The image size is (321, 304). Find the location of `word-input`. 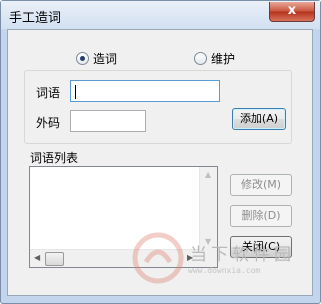

word-input is located at coordinates (145, 91).